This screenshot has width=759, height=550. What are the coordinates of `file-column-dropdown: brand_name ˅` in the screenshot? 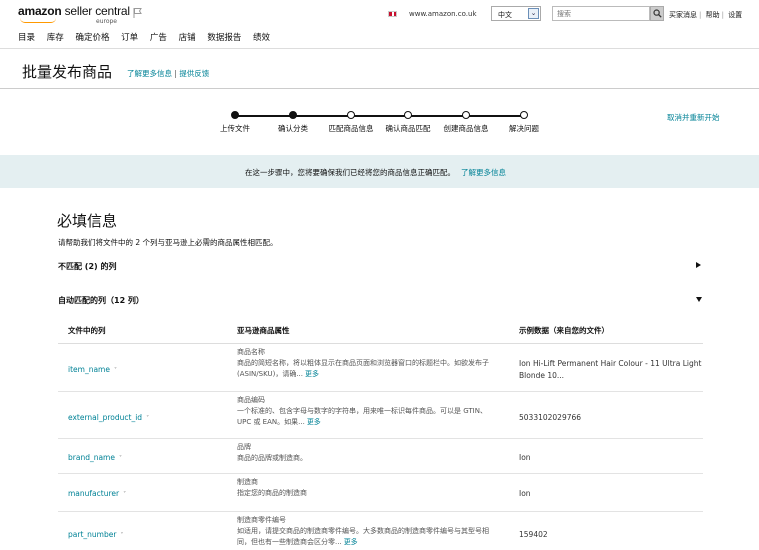 It's located at (95, 457).